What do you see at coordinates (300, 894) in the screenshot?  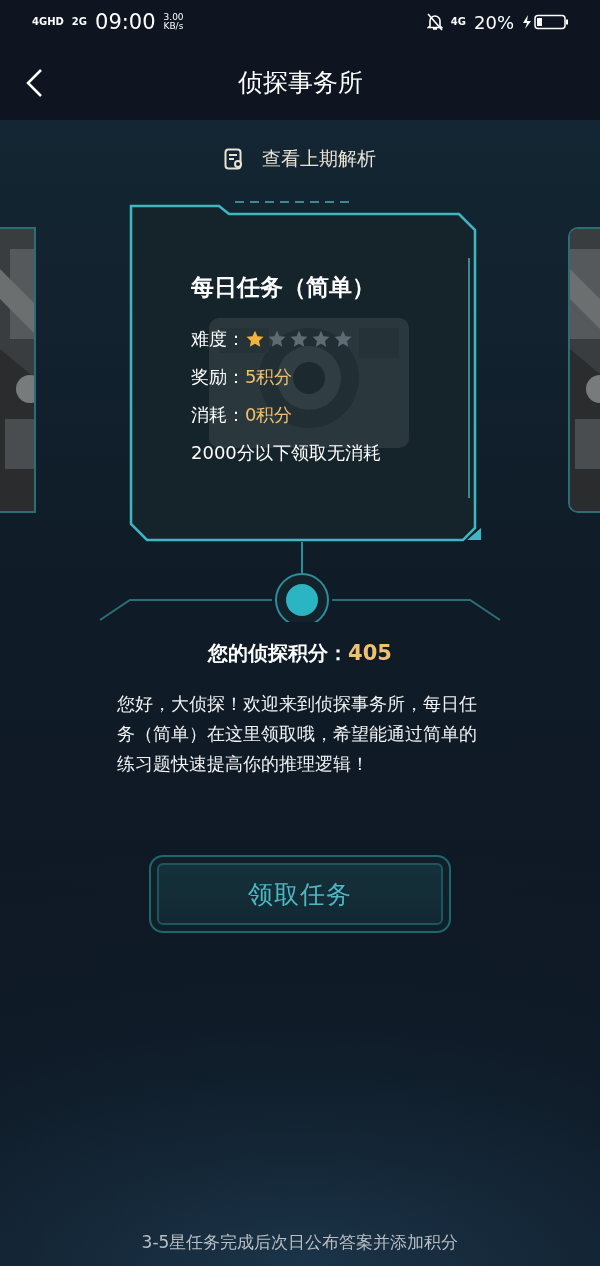 I see `claim-task-button: 领取任务` at bounding box center [300, 894].